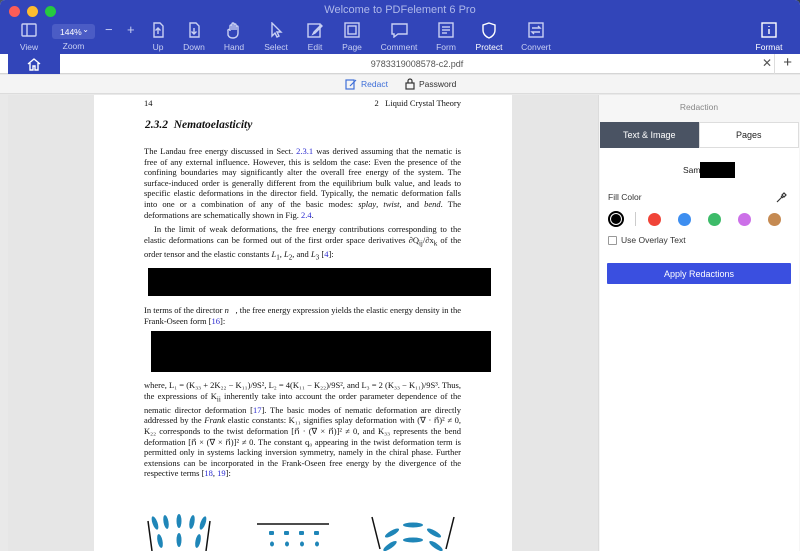  Describe the element at coordinates (699, 107) in the screenshot. I see `panel-title: Redaction` at that location.